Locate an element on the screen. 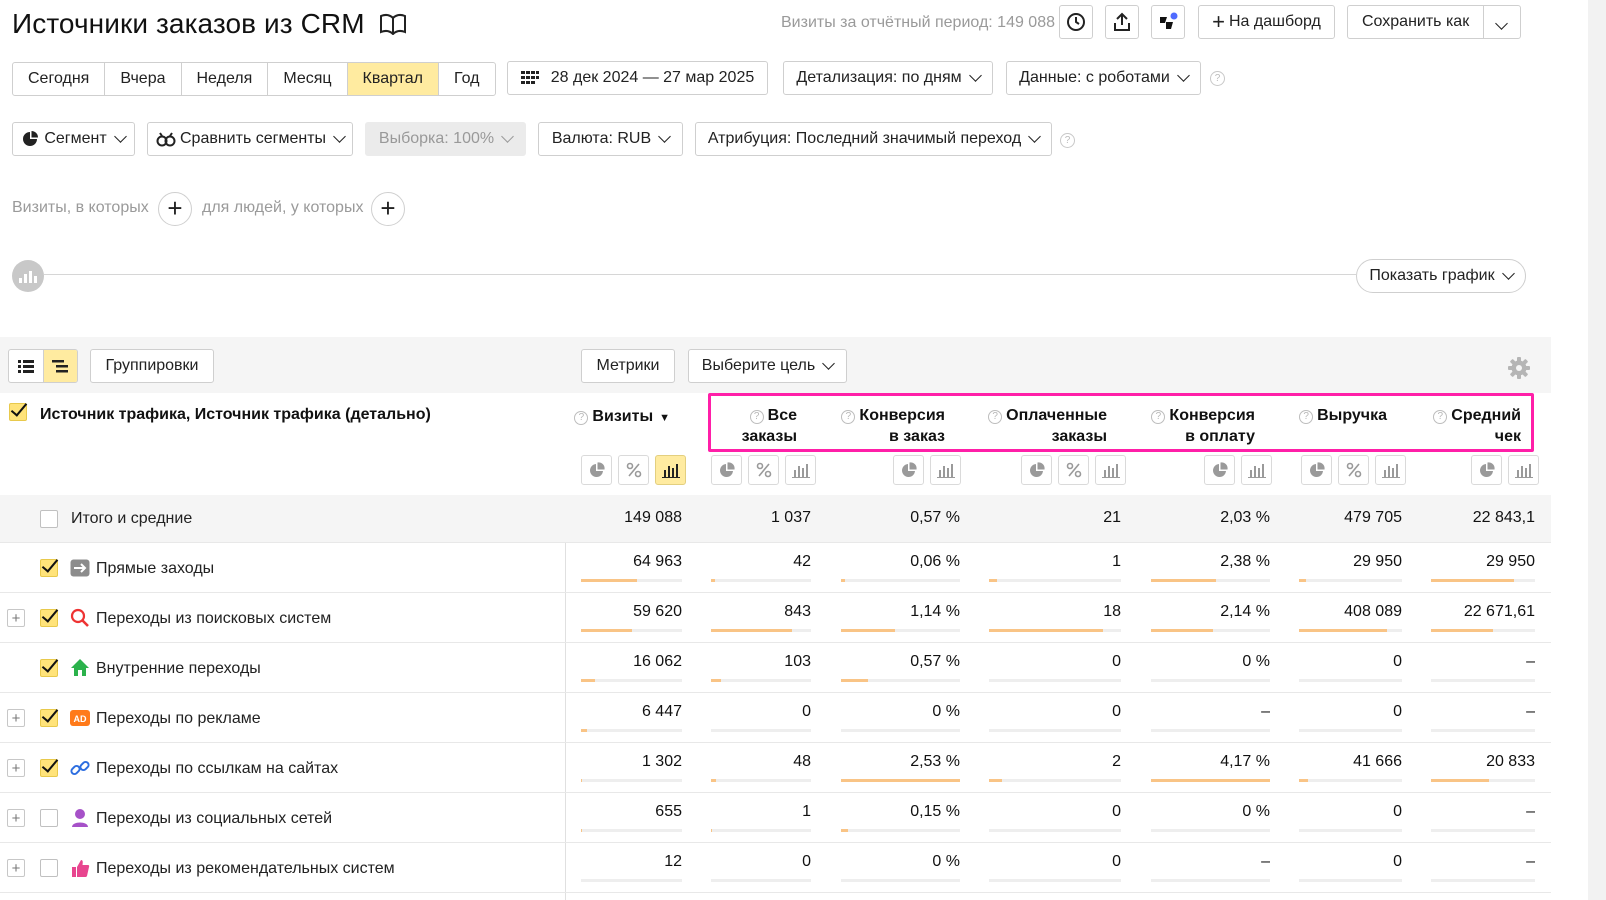 This screenshot has width=1606, height=900. period-year: Год is located at coordinates (466, 79).